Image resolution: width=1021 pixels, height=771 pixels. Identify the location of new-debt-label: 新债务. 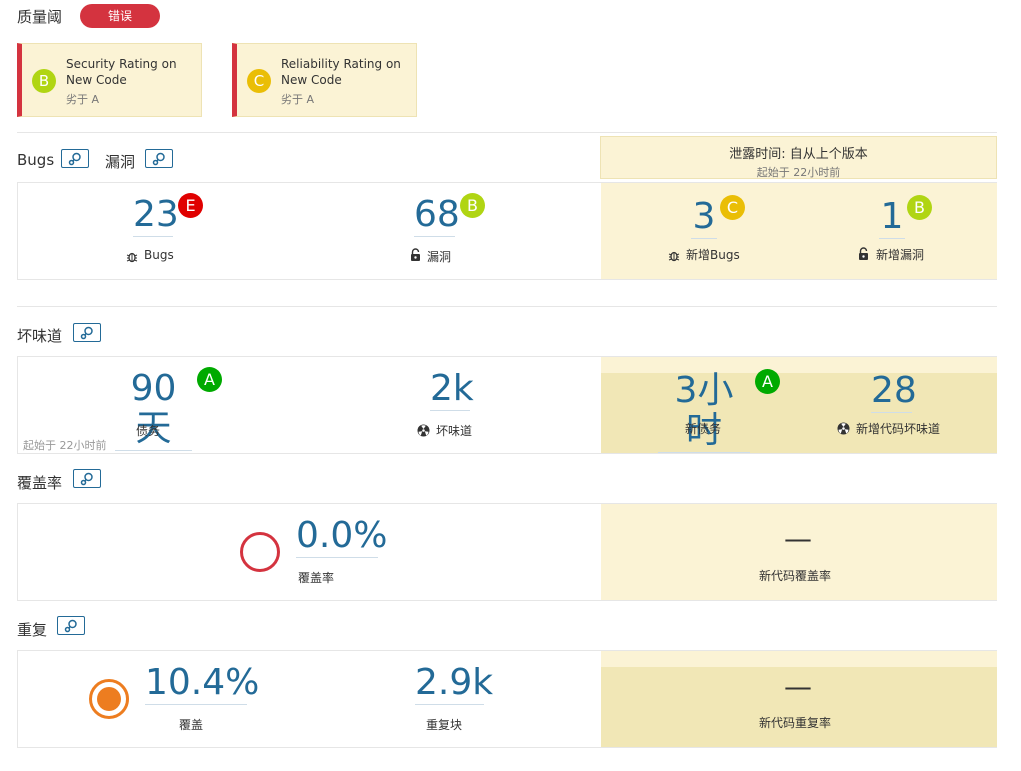
(703, 429).